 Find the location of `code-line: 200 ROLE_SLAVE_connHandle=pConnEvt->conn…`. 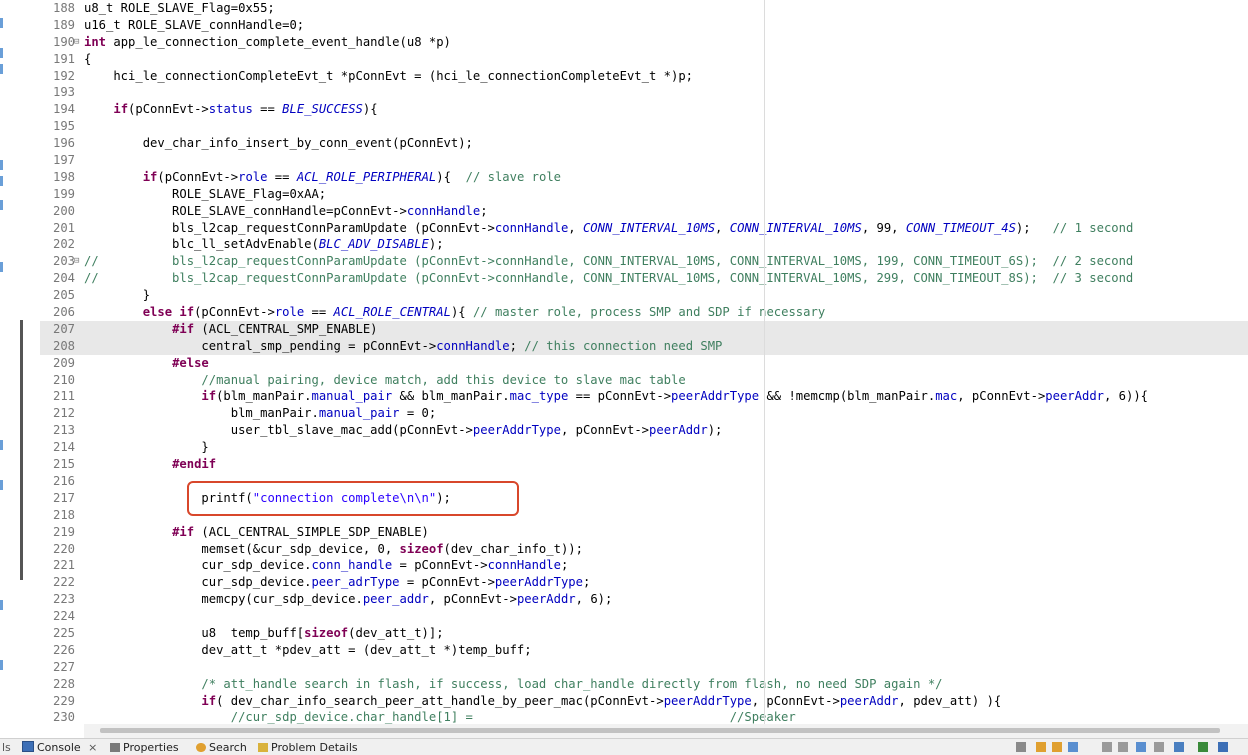

code-line: 200 ROLE_SLAVE_connHandle=pConnEvt->conn… is located at coordinates (644, 211).